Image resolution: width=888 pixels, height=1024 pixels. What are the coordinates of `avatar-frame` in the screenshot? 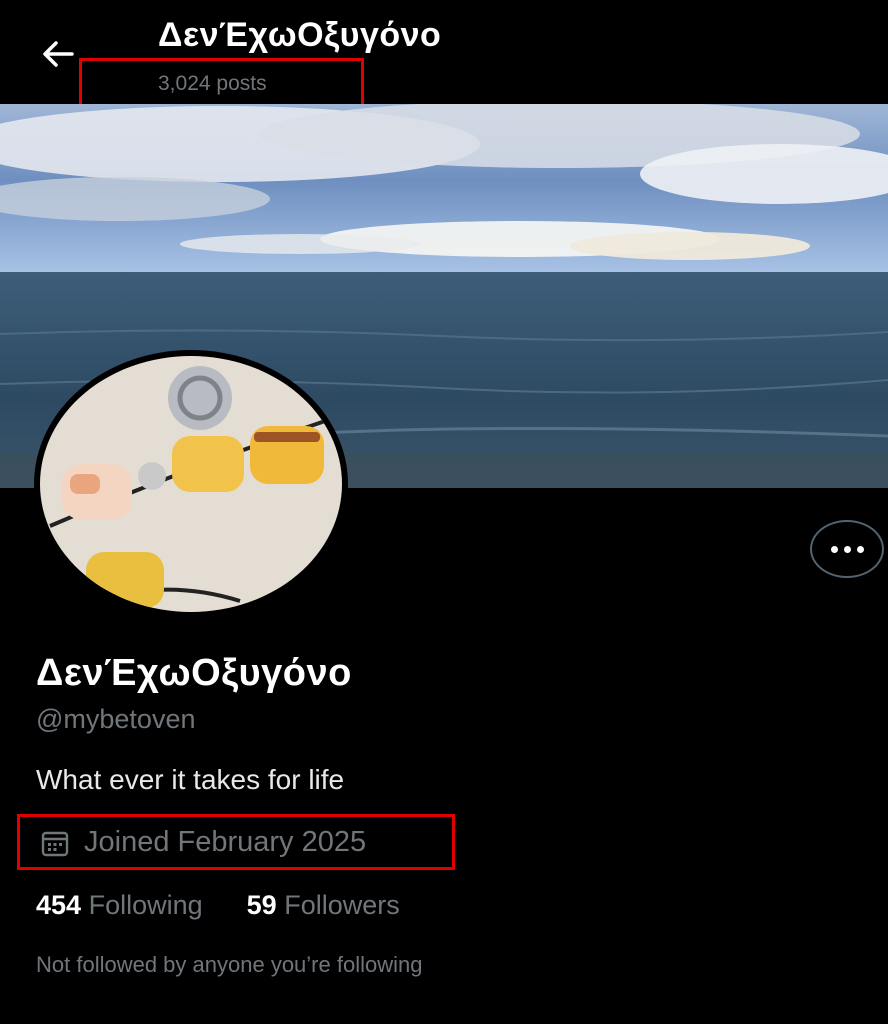 It's located at (191, 484).